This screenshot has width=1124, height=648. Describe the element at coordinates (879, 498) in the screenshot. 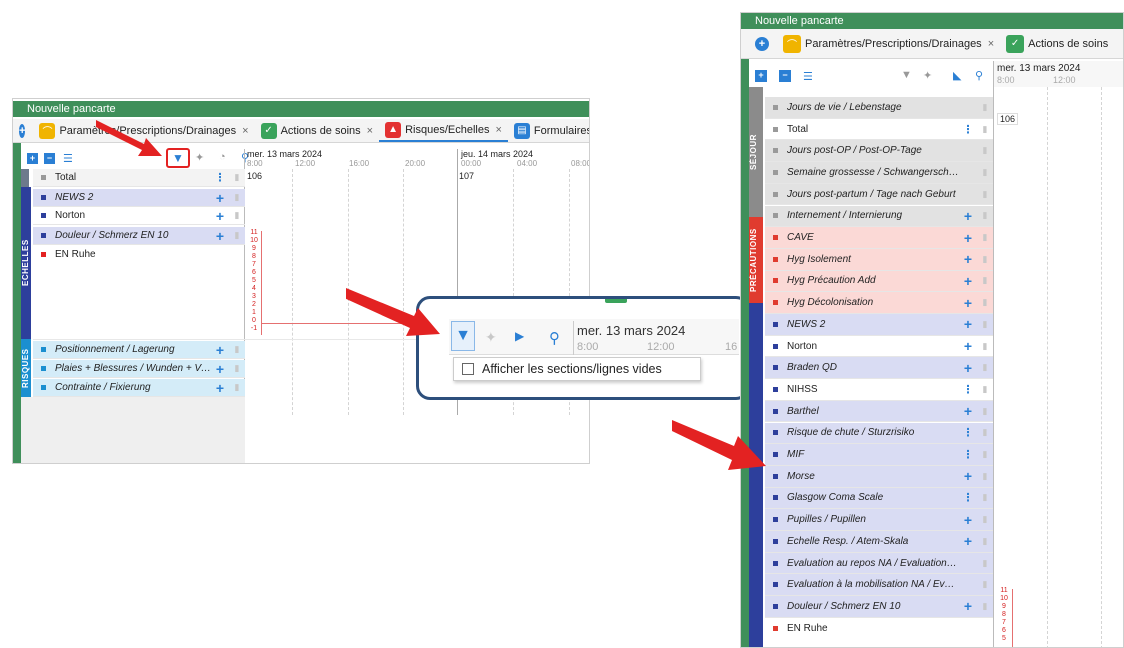

I see `table-row: Glasgow Coma Scale ⋮ ▮` at that location.